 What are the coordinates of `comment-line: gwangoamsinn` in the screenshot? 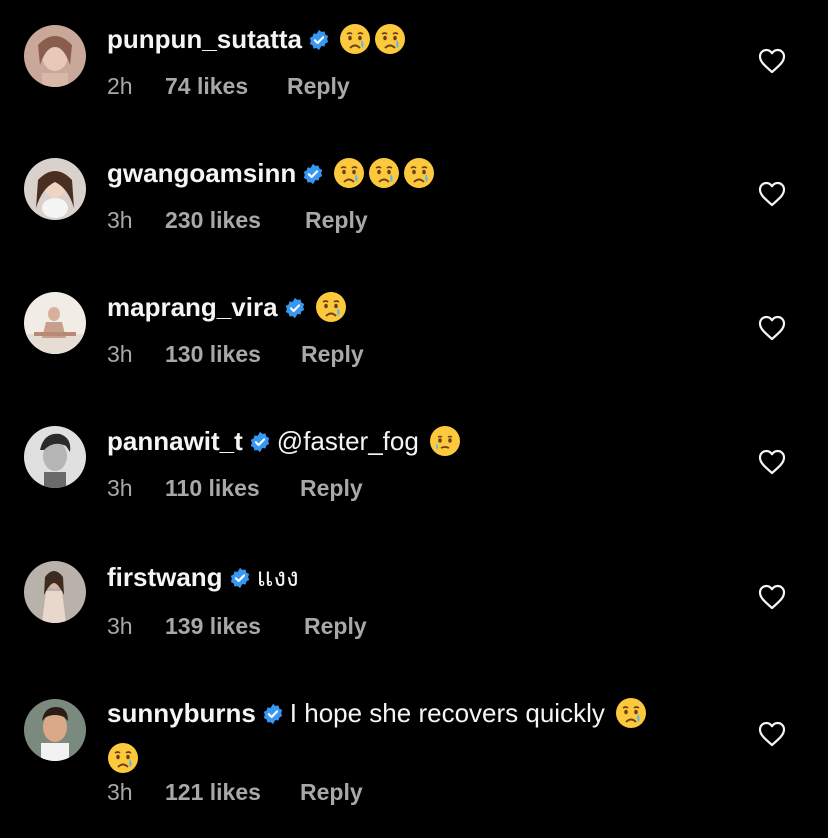 It's located at (412, 176).